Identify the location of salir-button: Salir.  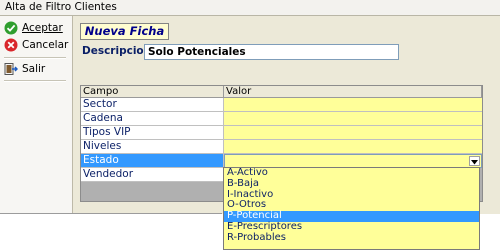
(24, 69).